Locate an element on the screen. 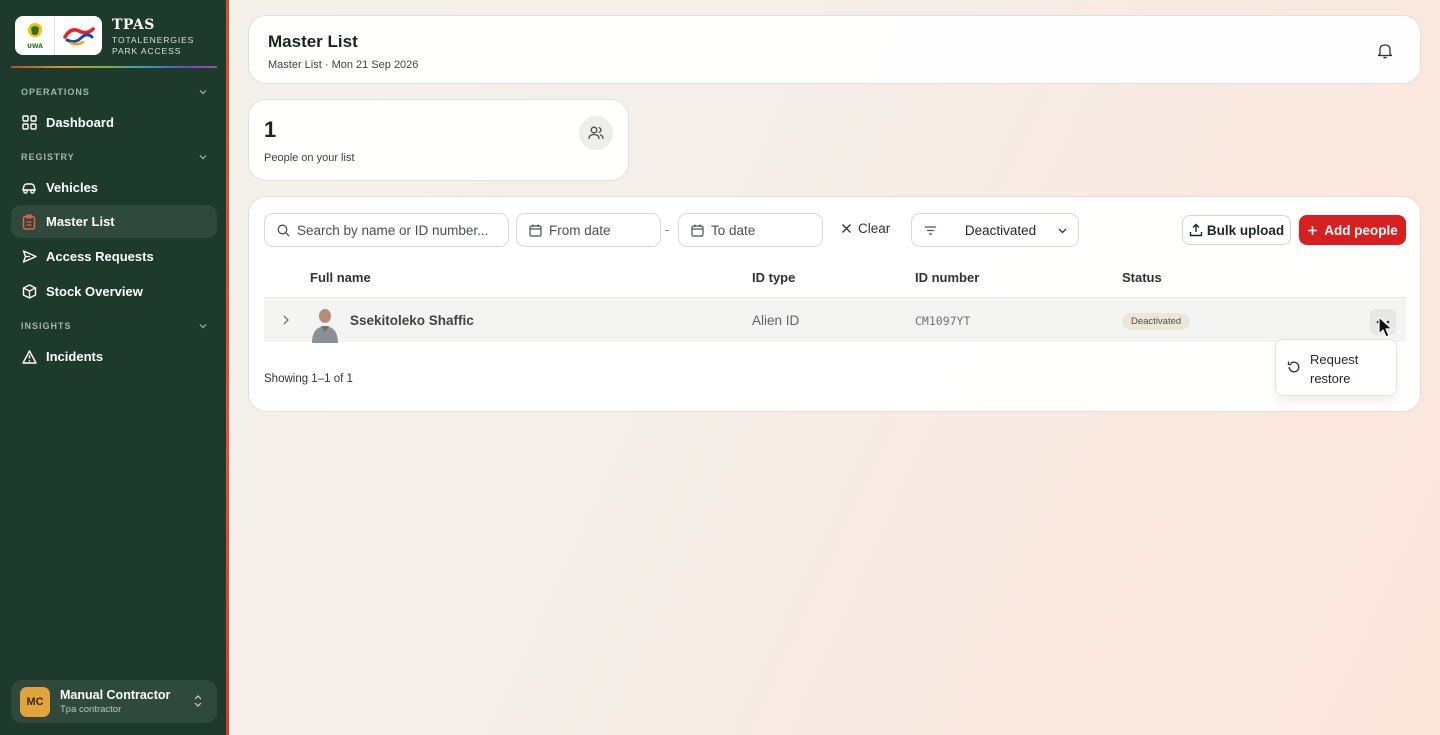 Image resolution: width=1440 pixels, height=735 pixels. column-header-full-name: Full name is located at coordinates (340, 277).